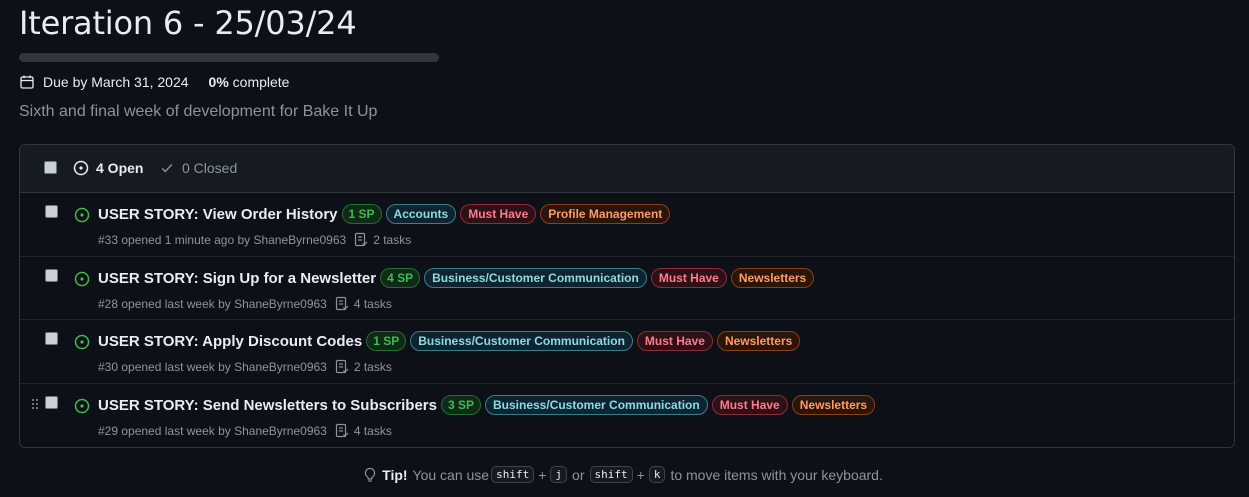 The height and width of the screenshot is (497, 1249). I want to click on issue-list-header: 4 Open 0 Closed, so click(627, 169).